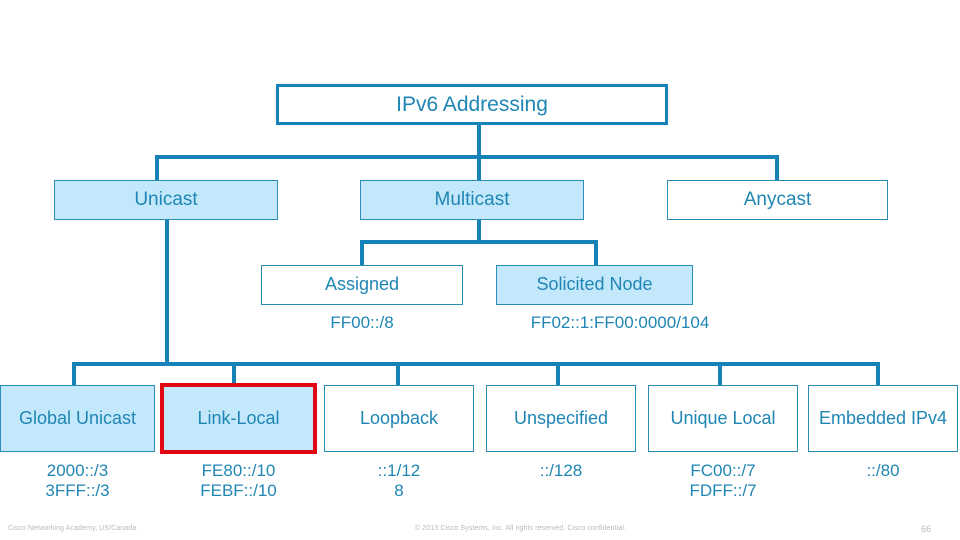 This screenshot has width=960, height=540. I want to click on value-assigned: FF00::/8, so click(362, 322).